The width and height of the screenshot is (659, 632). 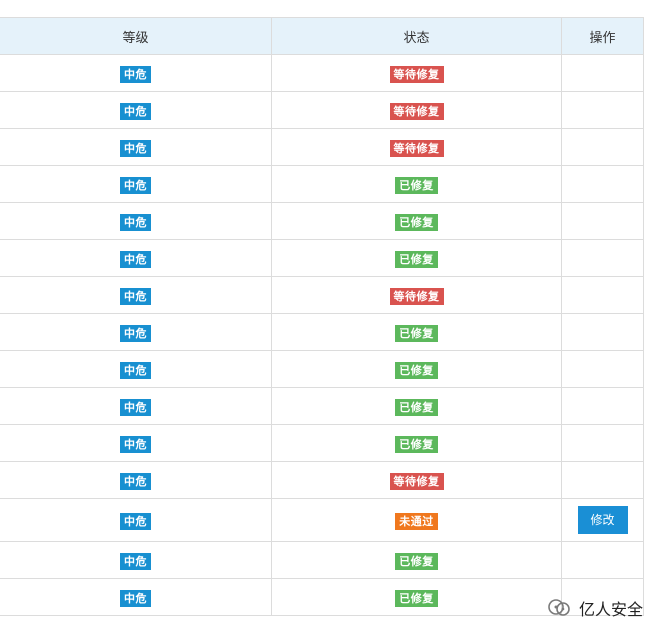 I want to click on table-header-row: 等级 状态 操作, so click(x=322, y=36).